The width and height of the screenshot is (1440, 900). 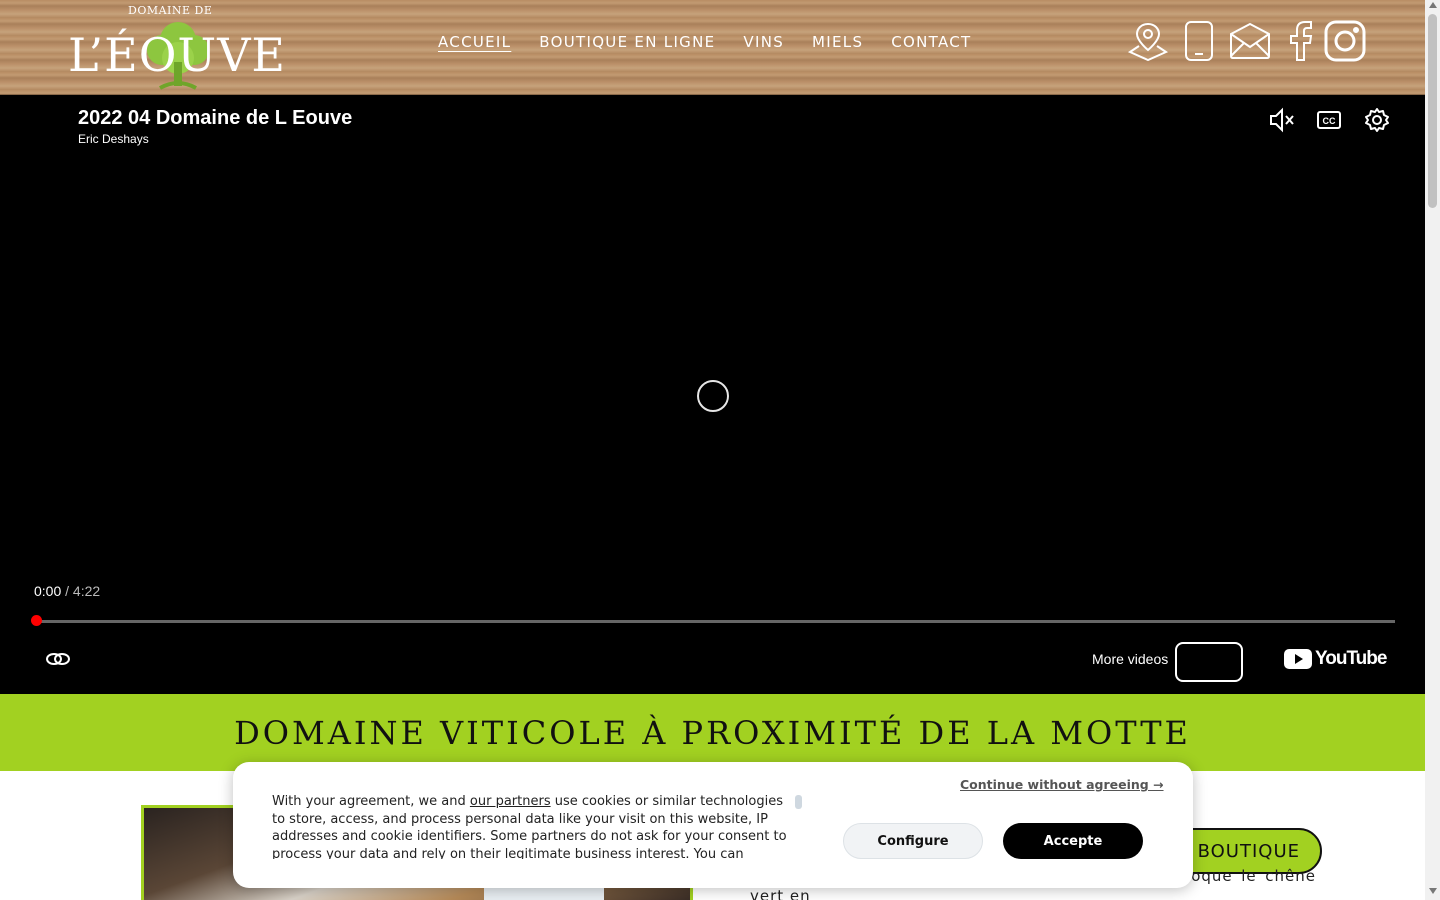 I want to click on section-banner: DOMAINE VITICOLE À PROXIMITÉ DE LA MOTTE, so click(x=712, y=732).